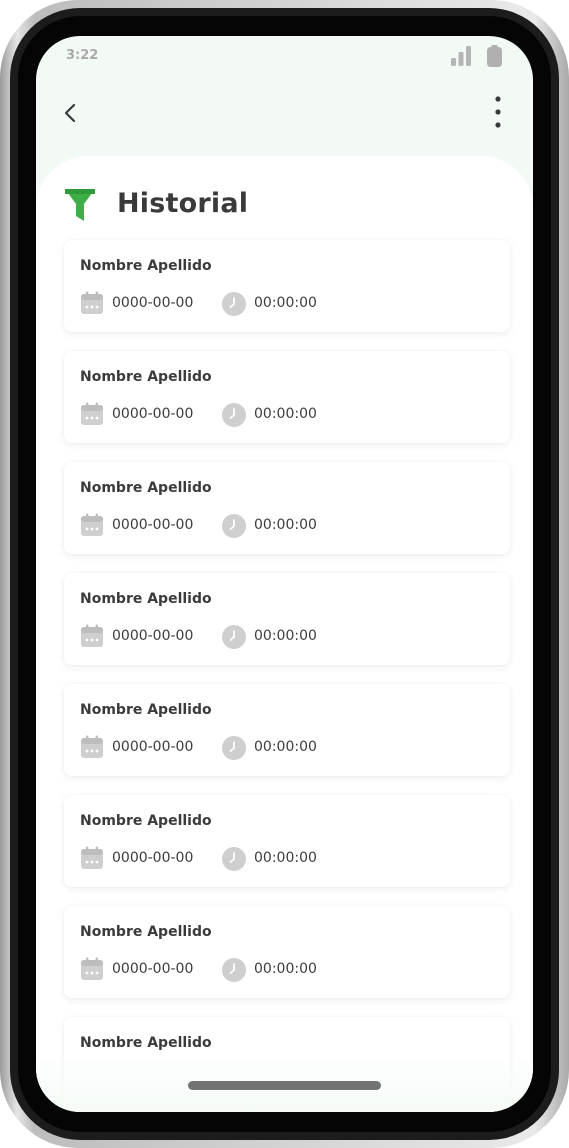  What do you see at coordinates (80, 205) in the screenshot?
I see `filter-icon` at bounding box center [80, 205].